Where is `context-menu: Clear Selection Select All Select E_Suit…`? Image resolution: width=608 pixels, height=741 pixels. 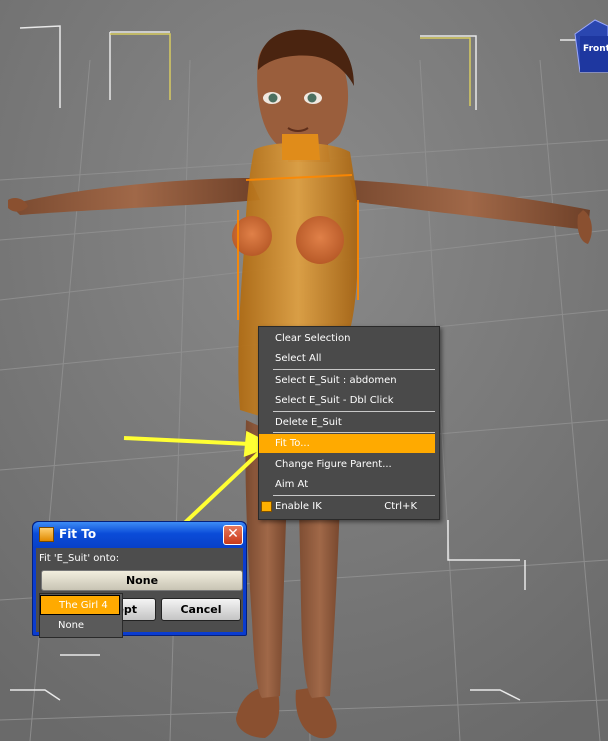 context-menu: Clear Selection Select All Select E_Suit… is located at coordinates (349, 423).